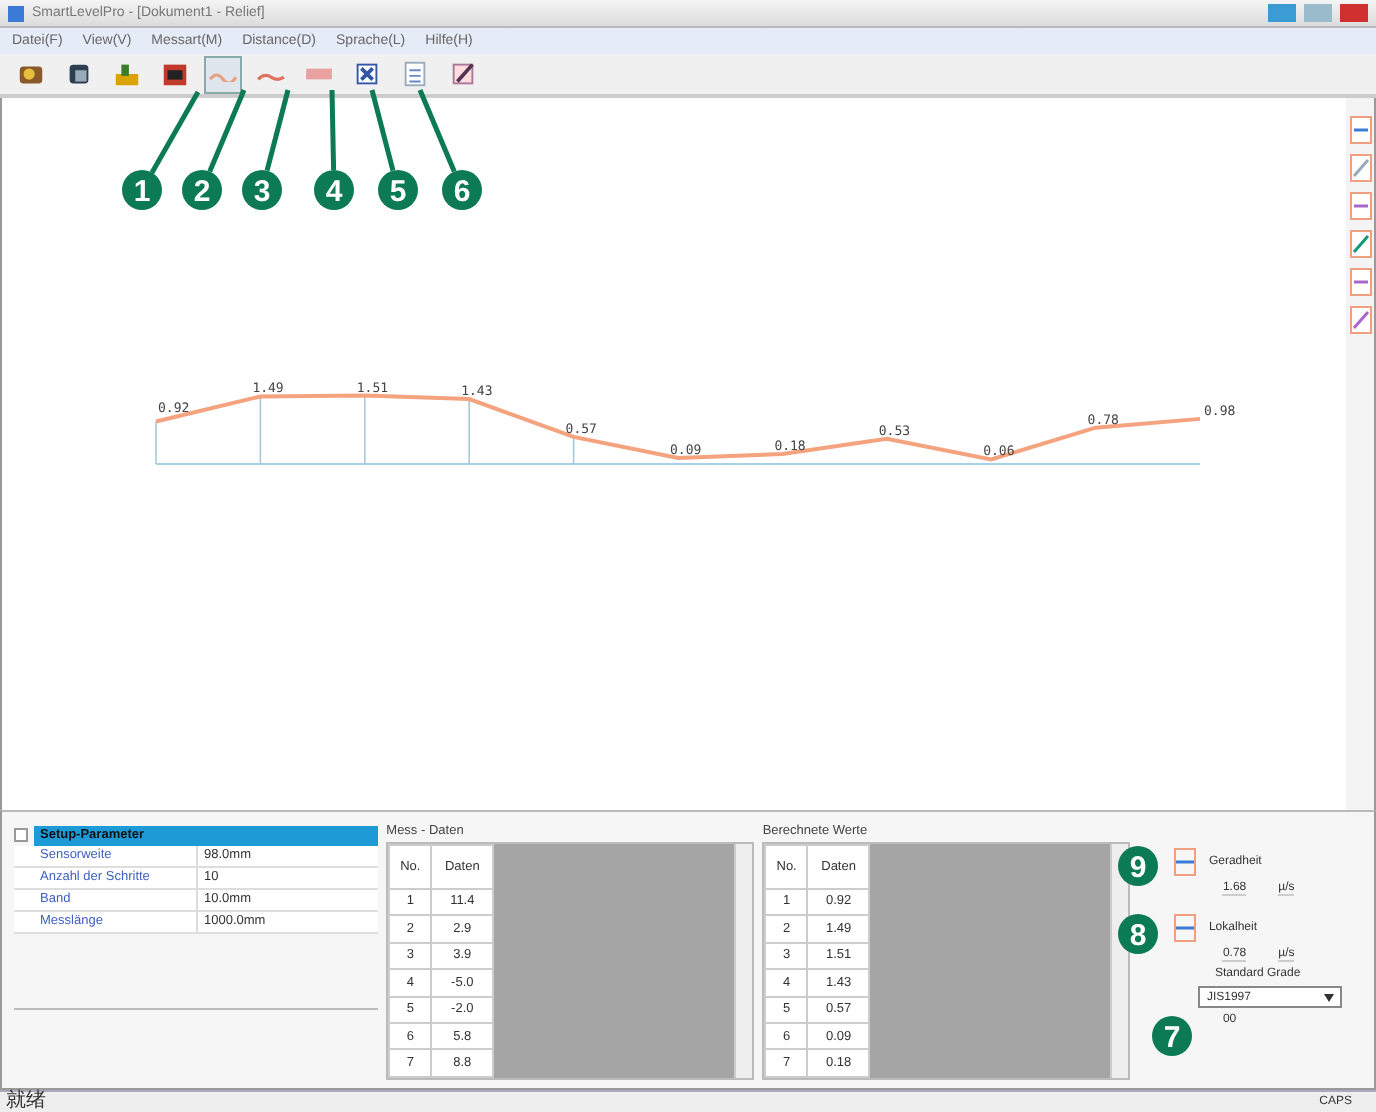  What do you see at coordinates (16, 13) in the screenshot?
I see `app-icon` at bounding box center [16, 13].